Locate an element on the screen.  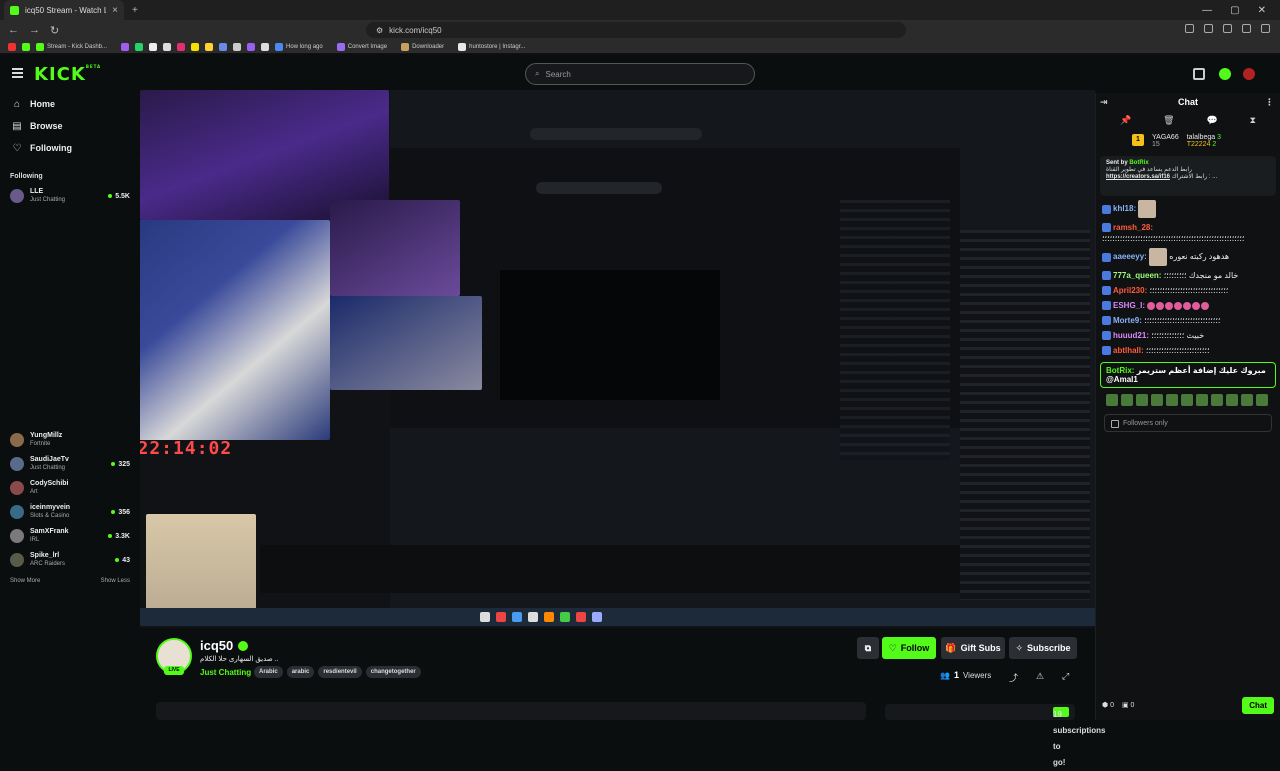
chat-bubble-icon: 💬 is located at coordinates (1212, 120).